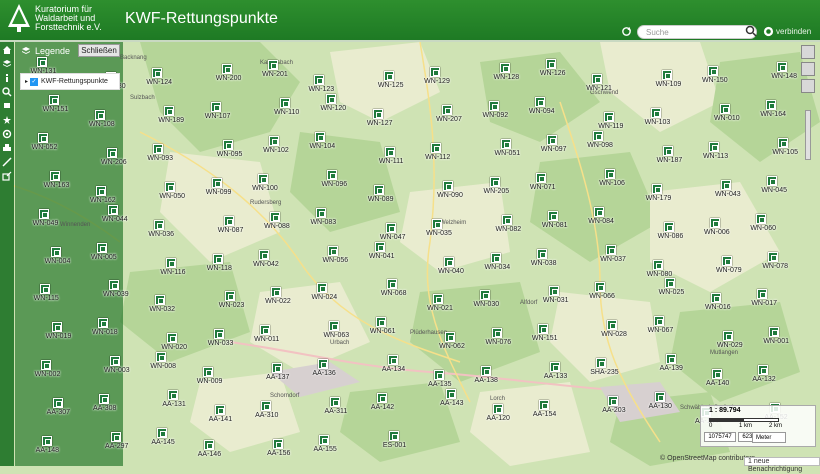  What do you see at coordinates (720, 437) in the screenshot?
I see `coord-x-field: 1075747` at bounding box center [720, 437].